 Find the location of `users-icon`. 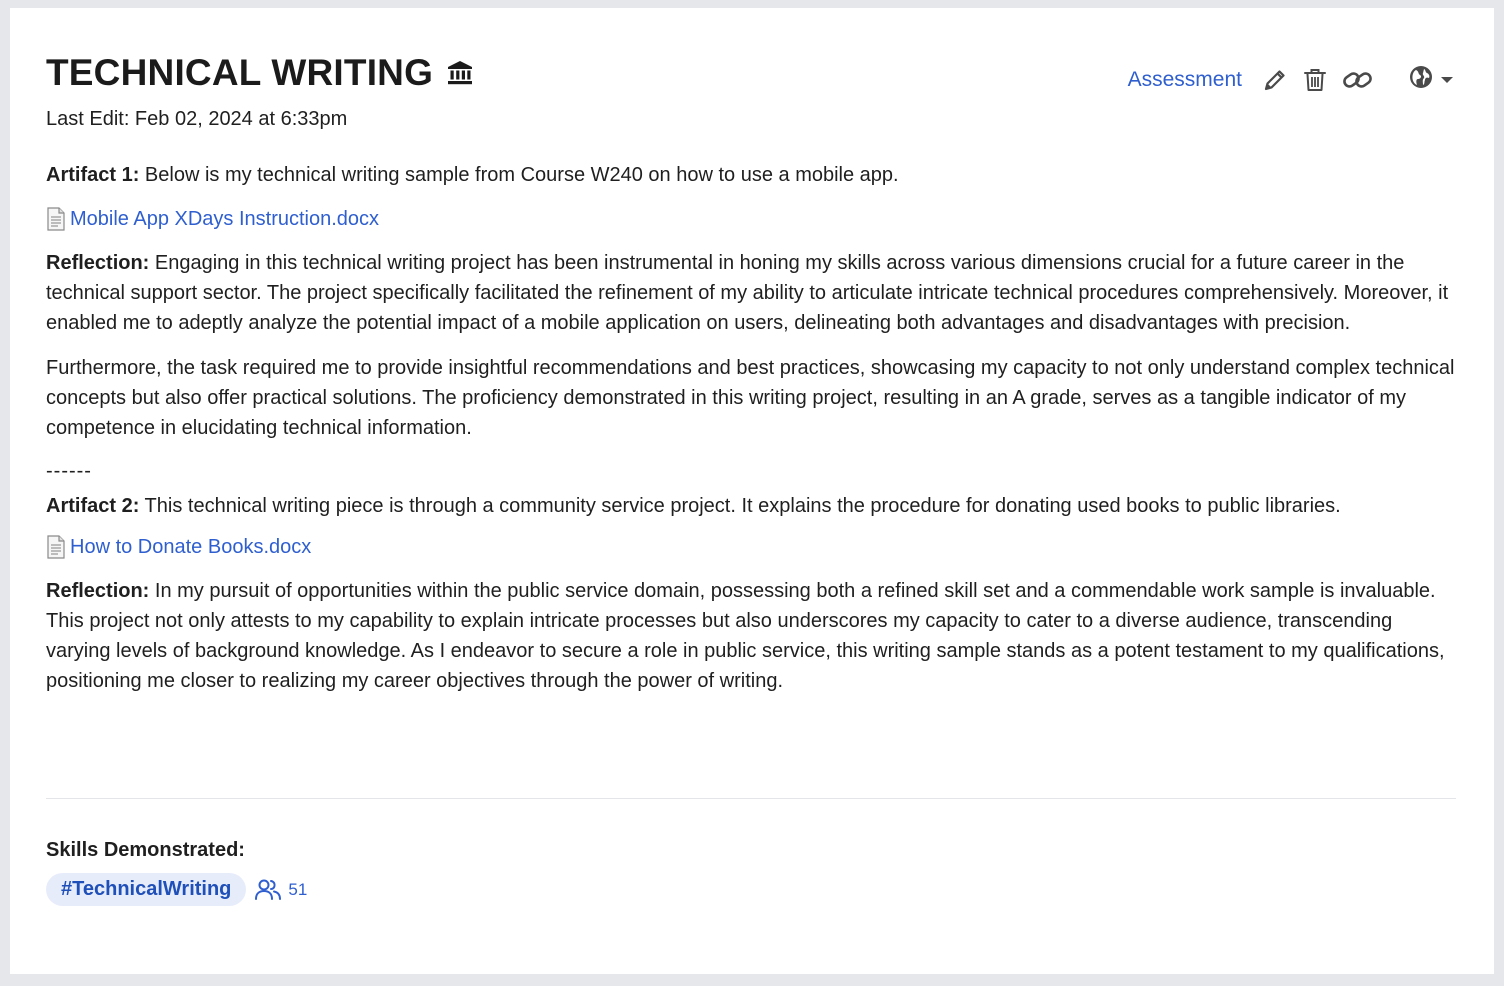

users-icon is located at coordinates (268, 890).